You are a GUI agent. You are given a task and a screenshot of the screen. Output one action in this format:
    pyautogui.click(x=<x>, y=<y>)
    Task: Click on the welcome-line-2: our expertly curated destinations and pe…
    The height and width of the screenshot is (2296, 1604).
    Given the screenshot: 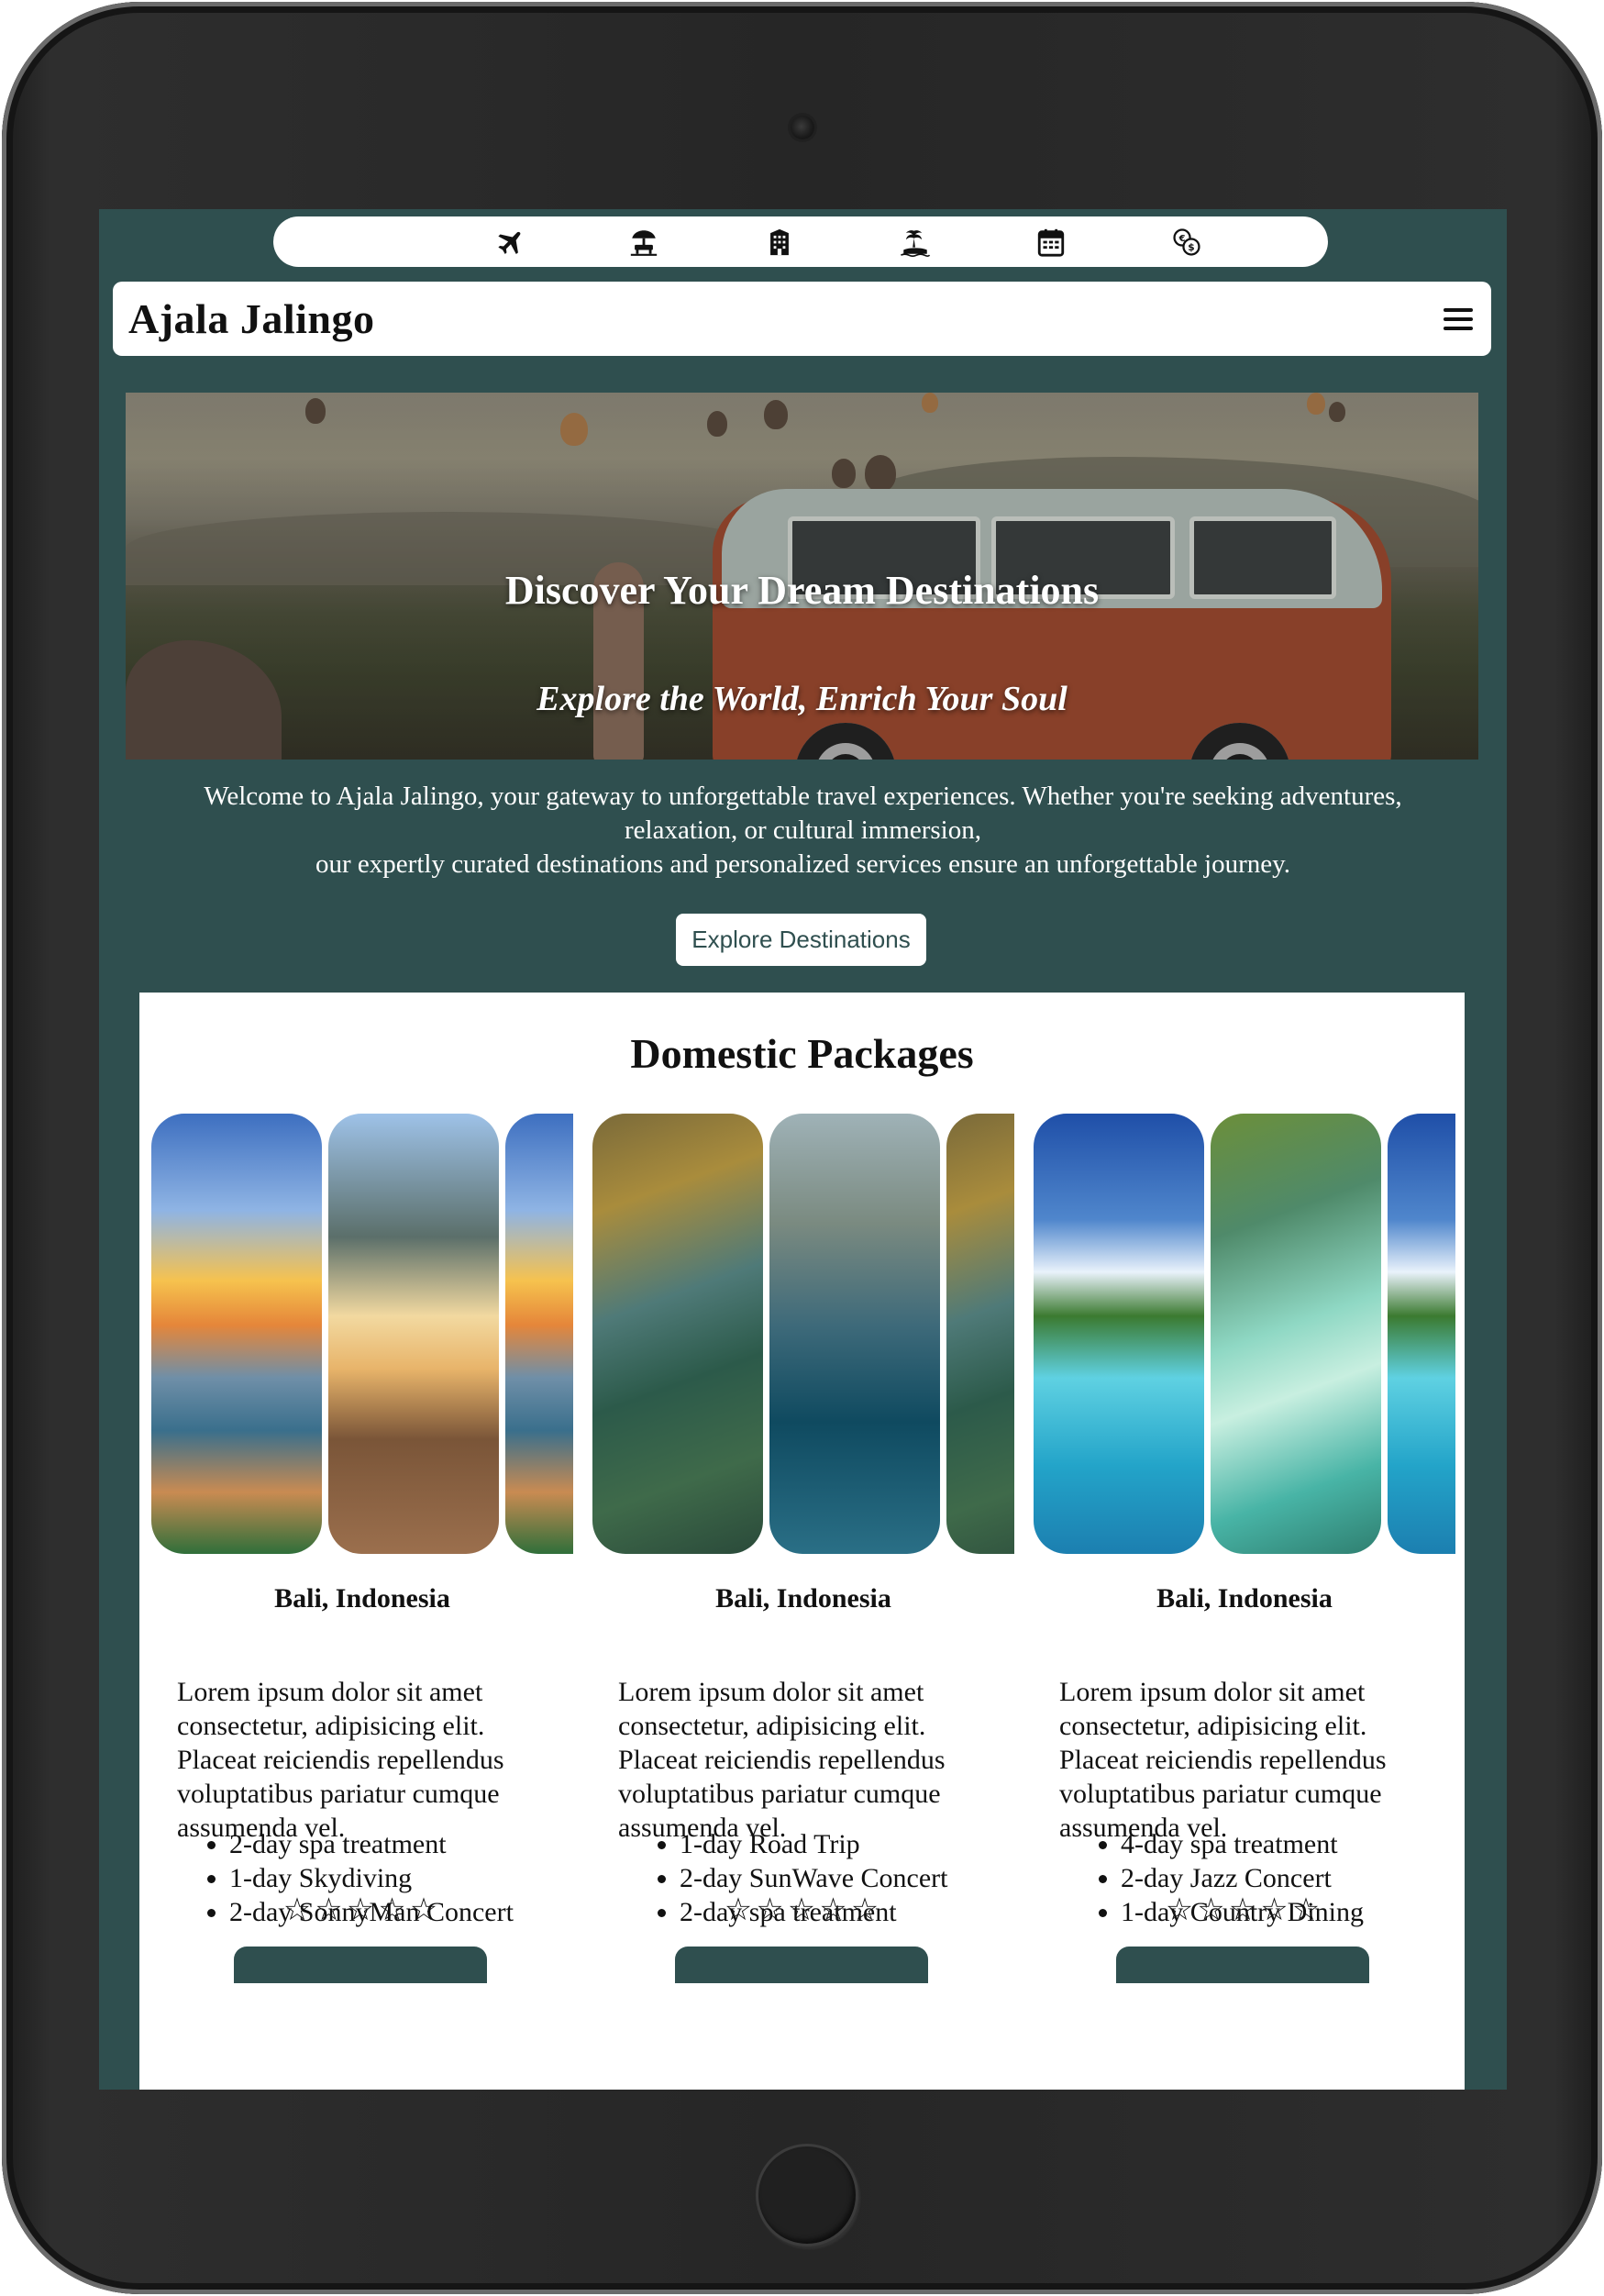 What is the action you would take?
    pyautogui.click(x=802, y=864)
    